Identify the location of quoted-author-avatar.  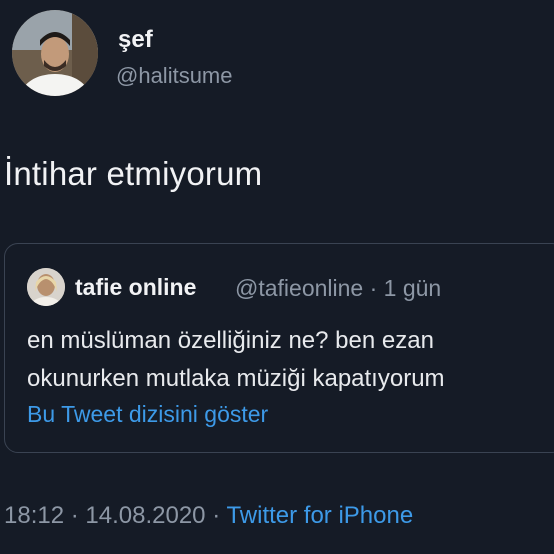
(46, 287).